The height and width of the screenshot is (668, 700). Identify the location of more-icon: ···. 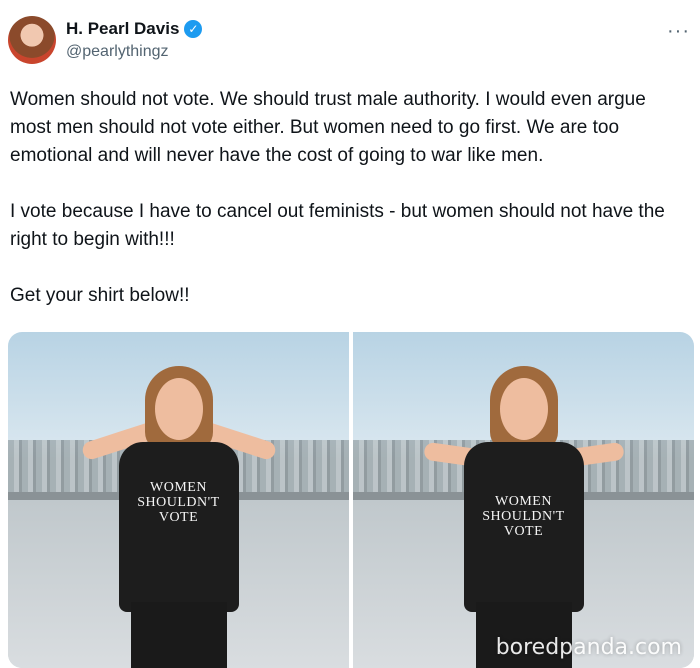
(678, 31).